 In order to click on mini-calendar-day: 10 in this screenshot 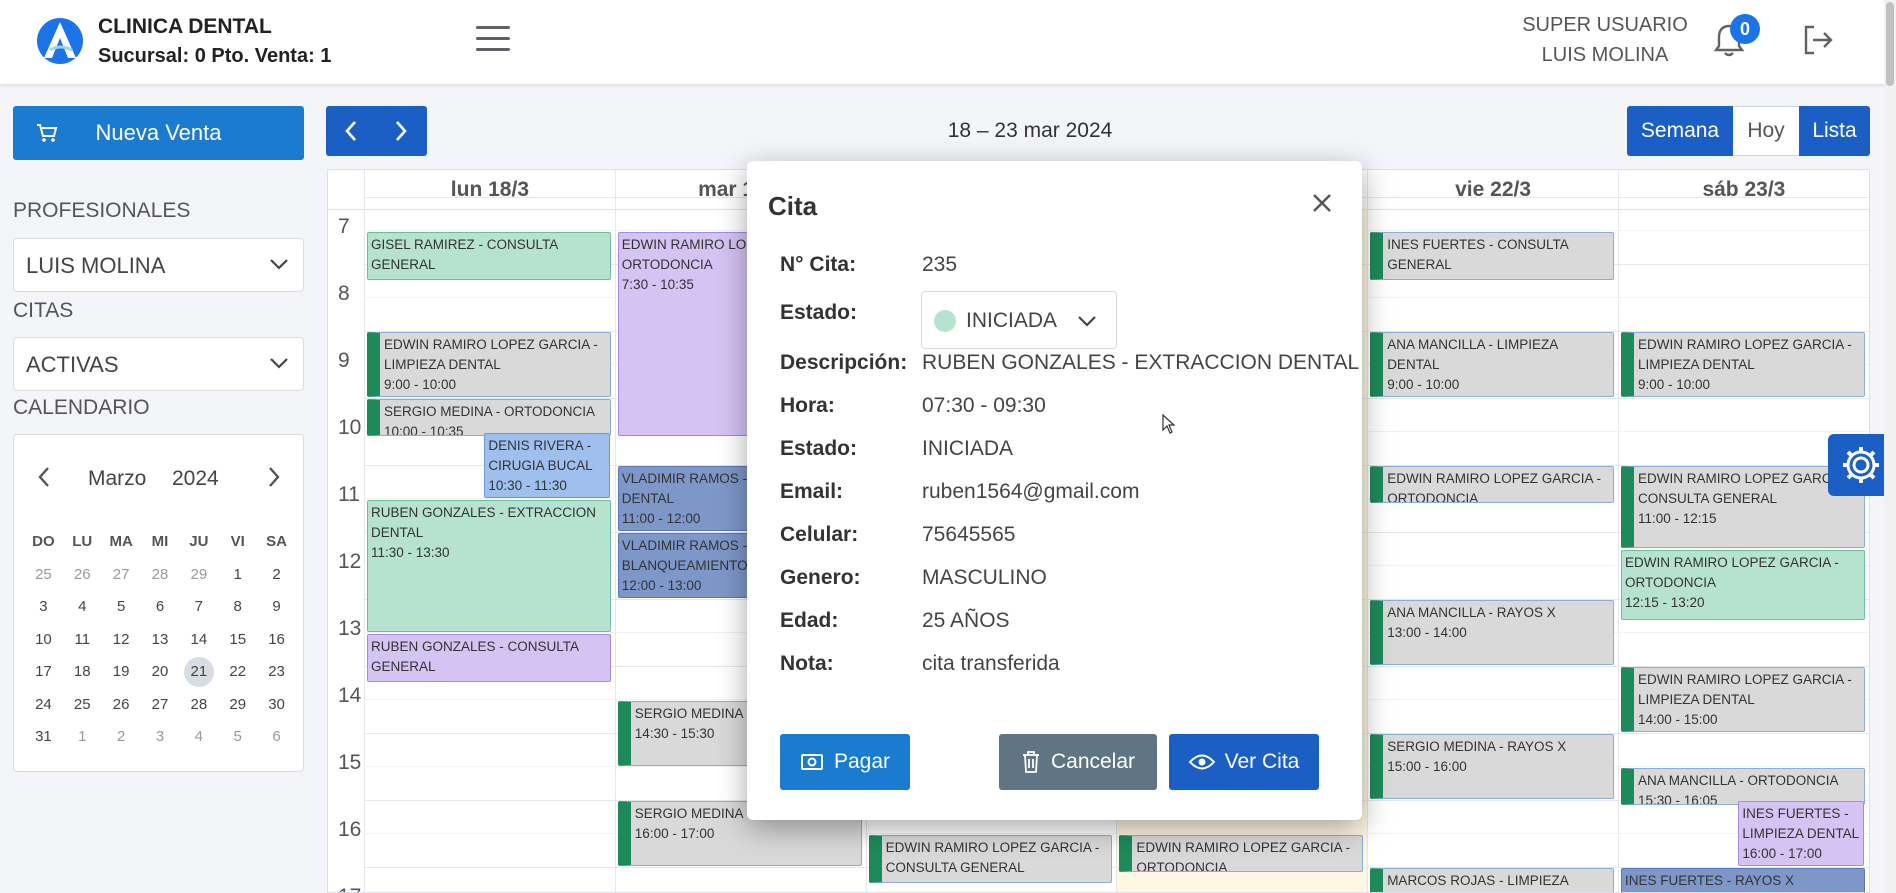, I will do `click(43, 640)`.